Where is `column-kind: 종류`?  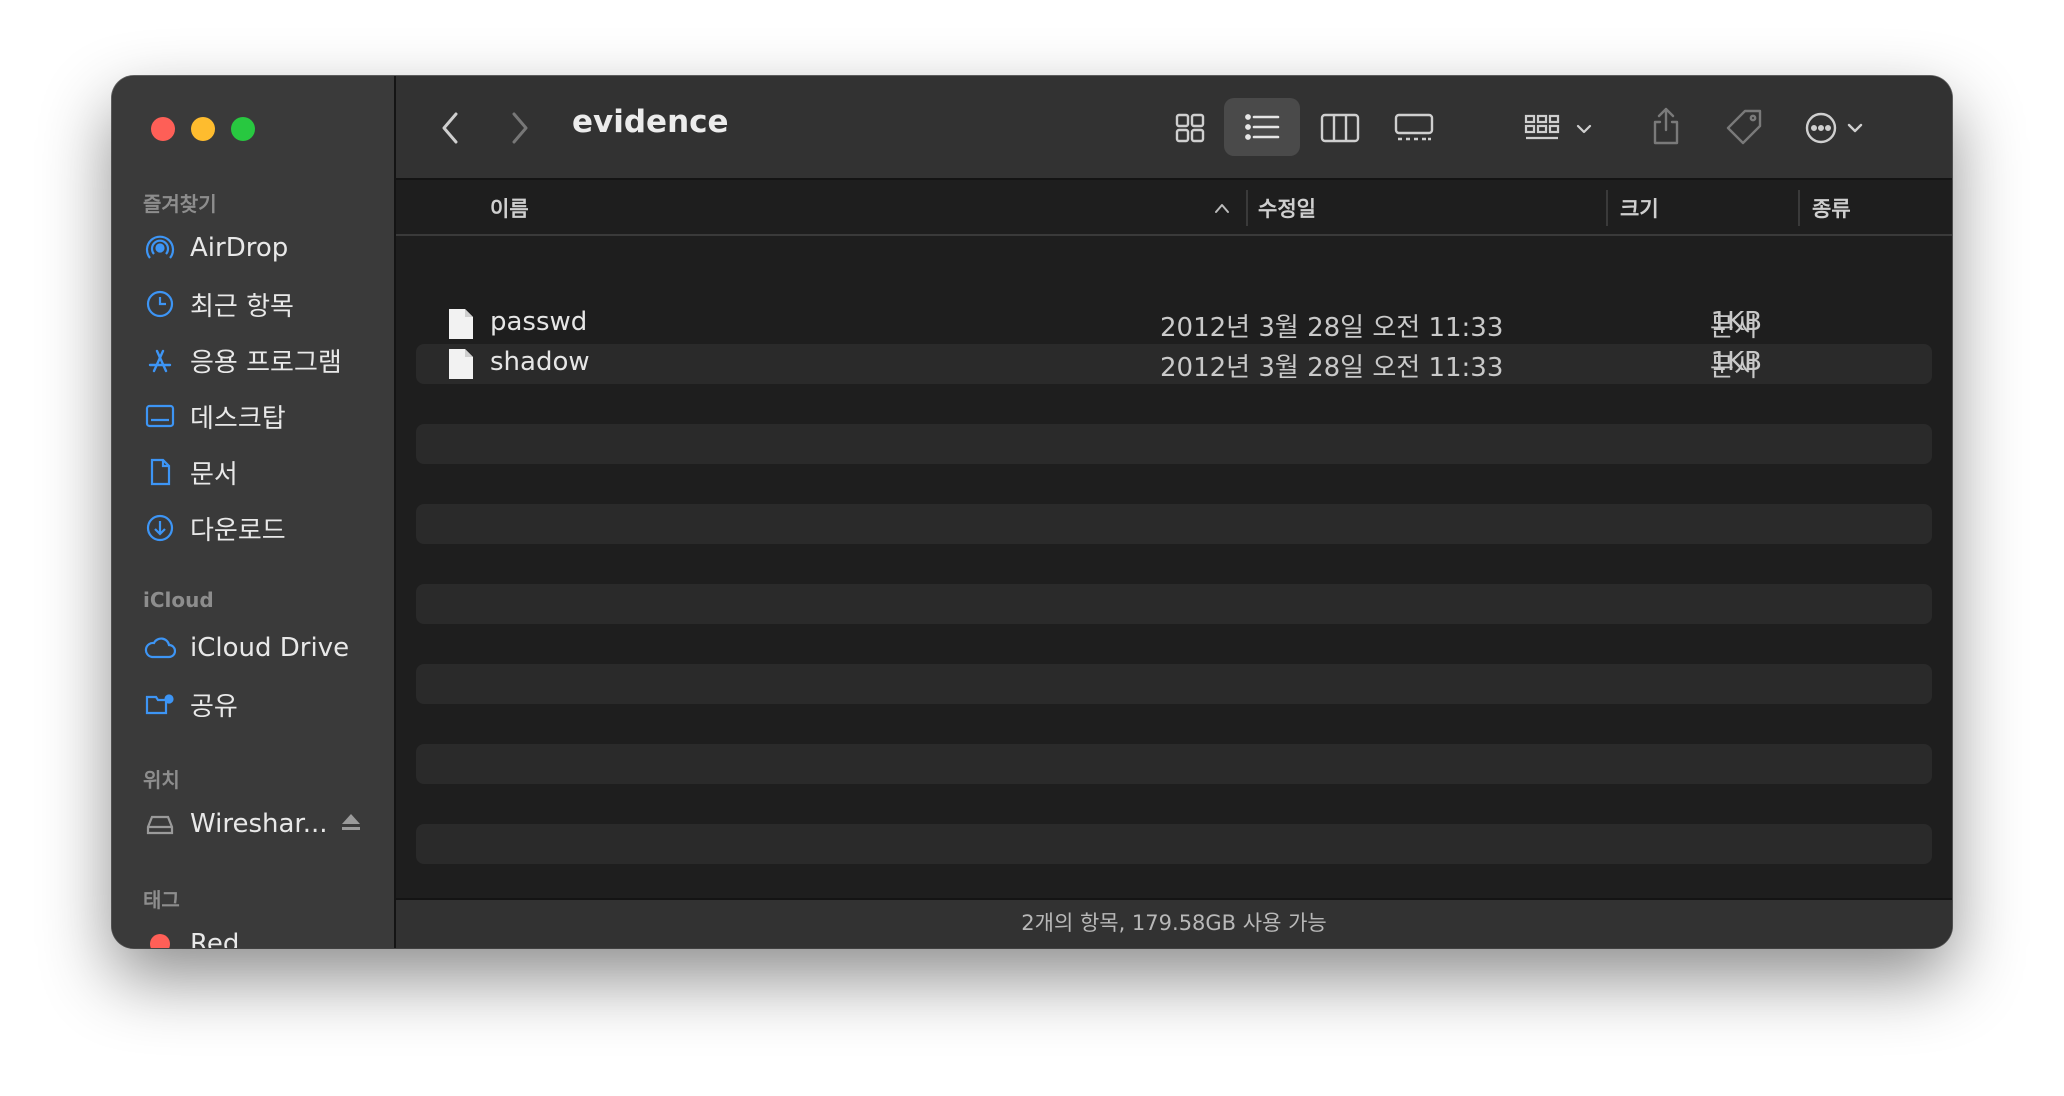
column-kind: 종류 is located at coordinates (1831, 208).